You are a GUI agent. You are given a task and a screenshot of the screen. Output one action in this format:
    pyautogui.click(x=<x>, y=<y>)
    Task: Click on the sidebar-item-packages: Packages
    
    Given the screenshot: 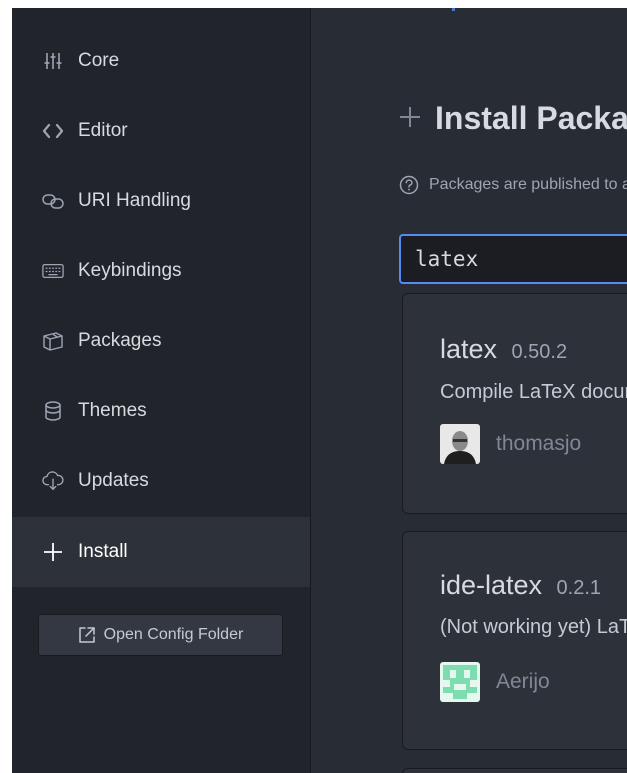 What is the action you would take?
    pyautogui.click(x=161, y=341)
    